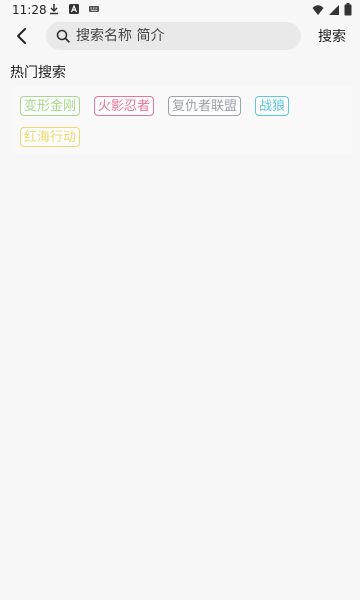 This screenshot has height=600, width=360. Describe the element at coordinates (205, 106) in the screenshot. I see `hot-tag-2: 复仇者联盟` at that location.